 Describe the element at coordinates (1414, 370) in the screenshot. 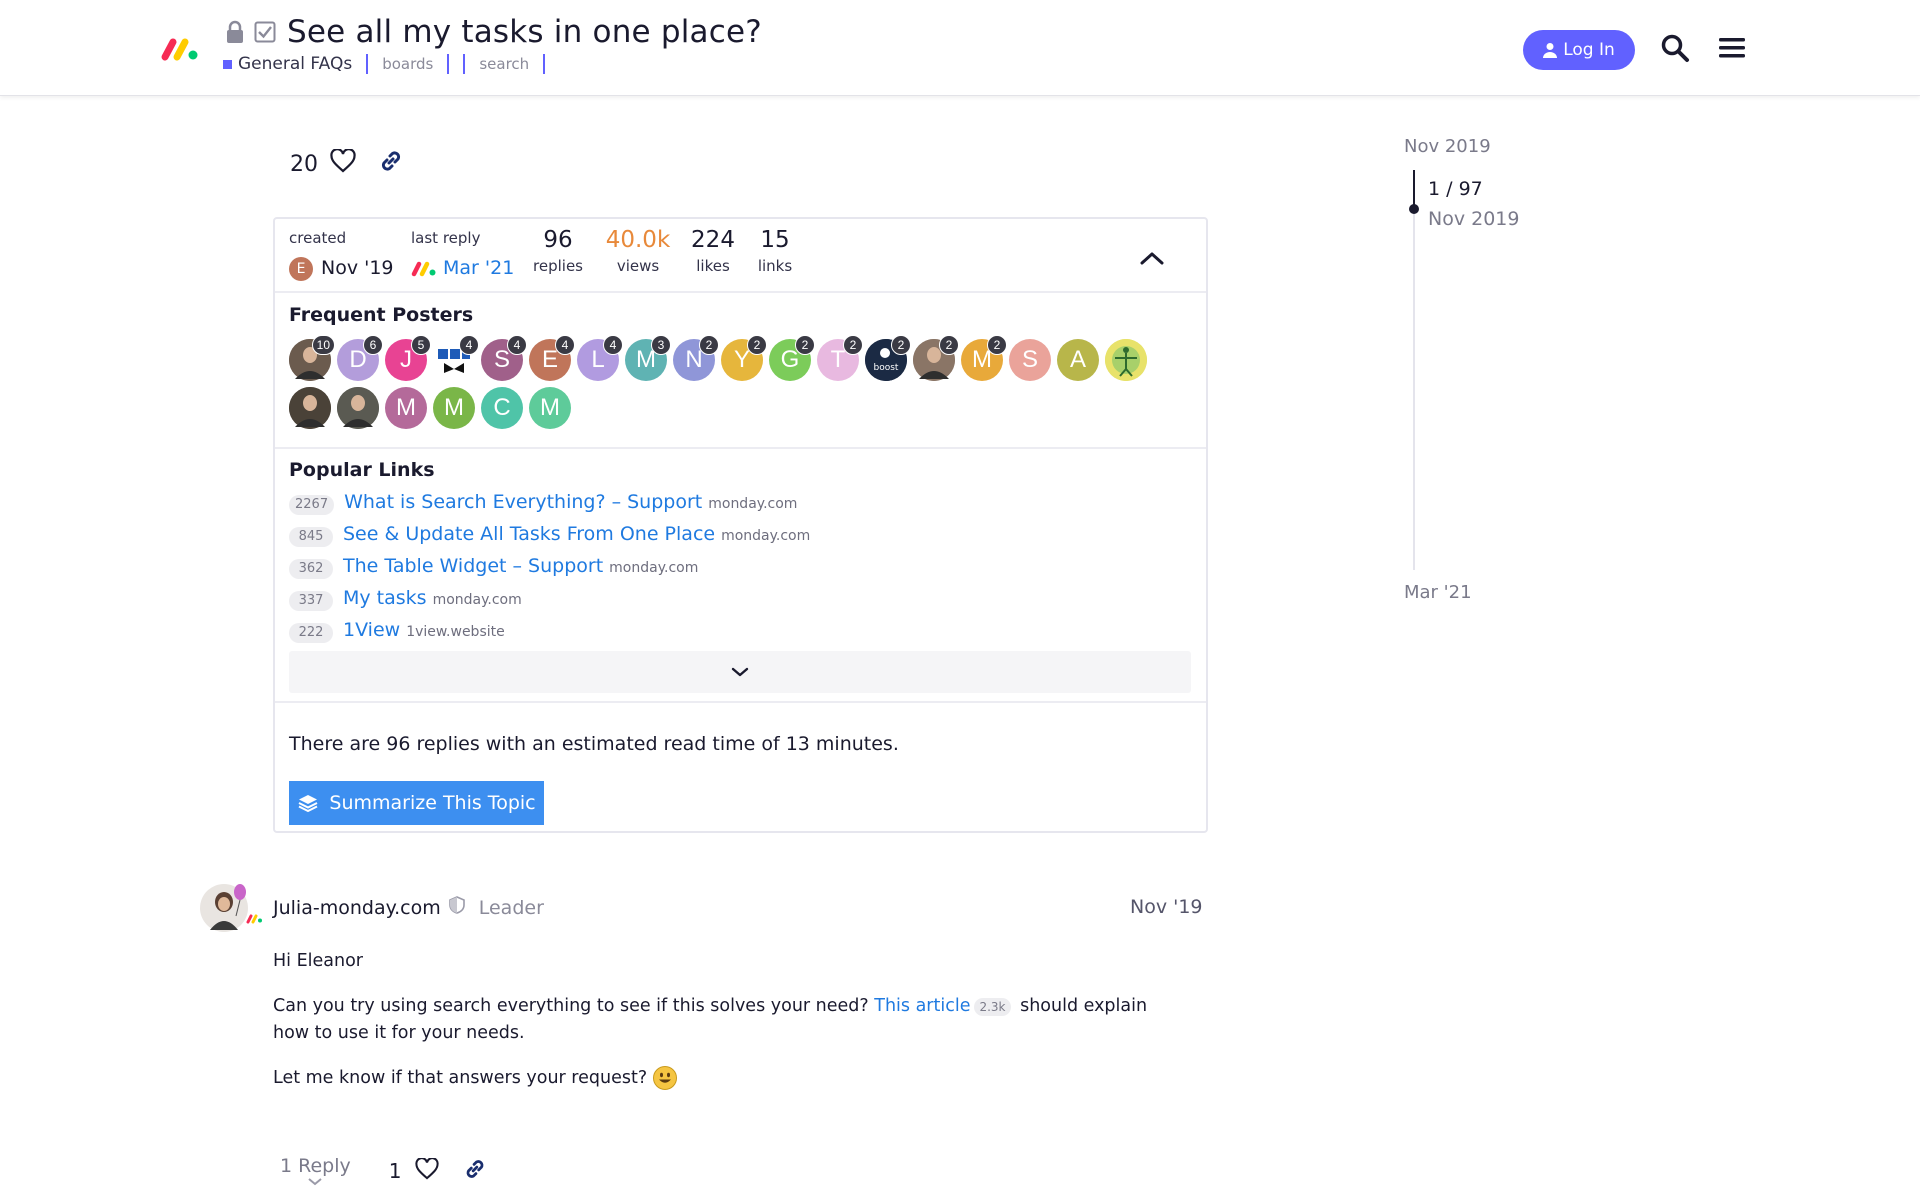

I see `timeline-track` at that location.